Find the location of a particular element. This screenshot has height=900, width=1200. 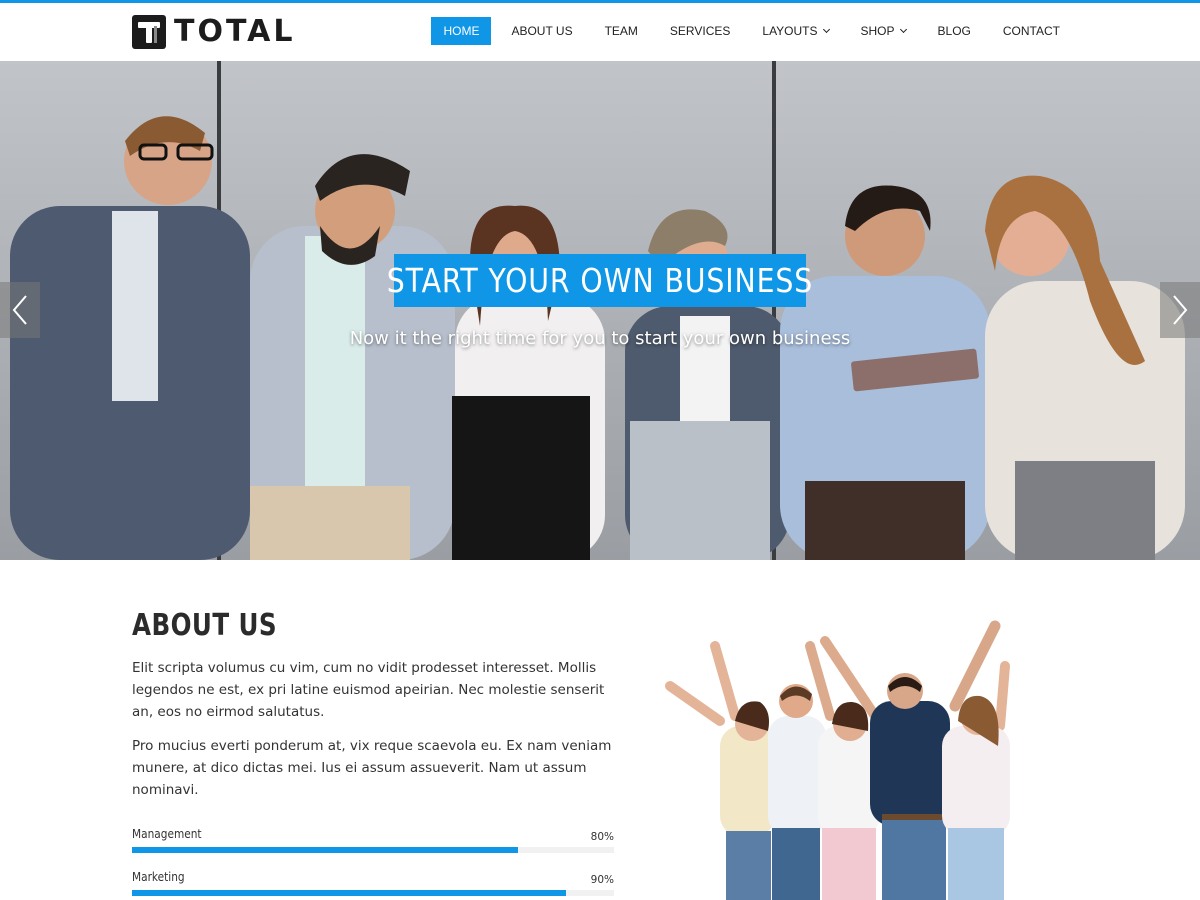

hero-title-box: START YOUR OWN BUSINESS is located at coordinates (599, 280).